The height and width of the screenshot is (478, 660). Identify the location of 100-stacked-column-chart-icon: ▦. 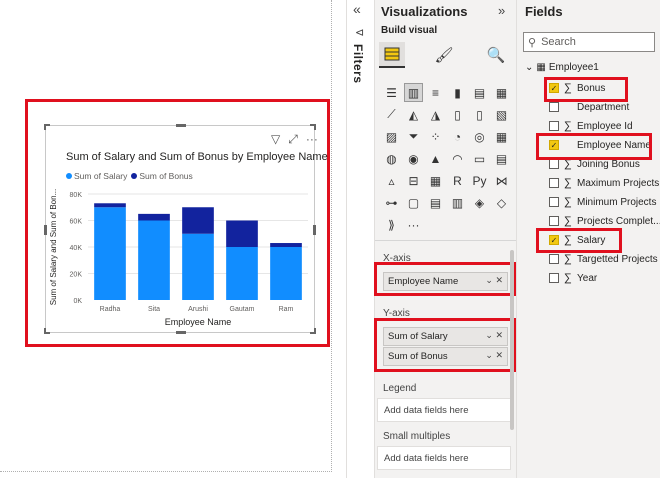
(501, 92).